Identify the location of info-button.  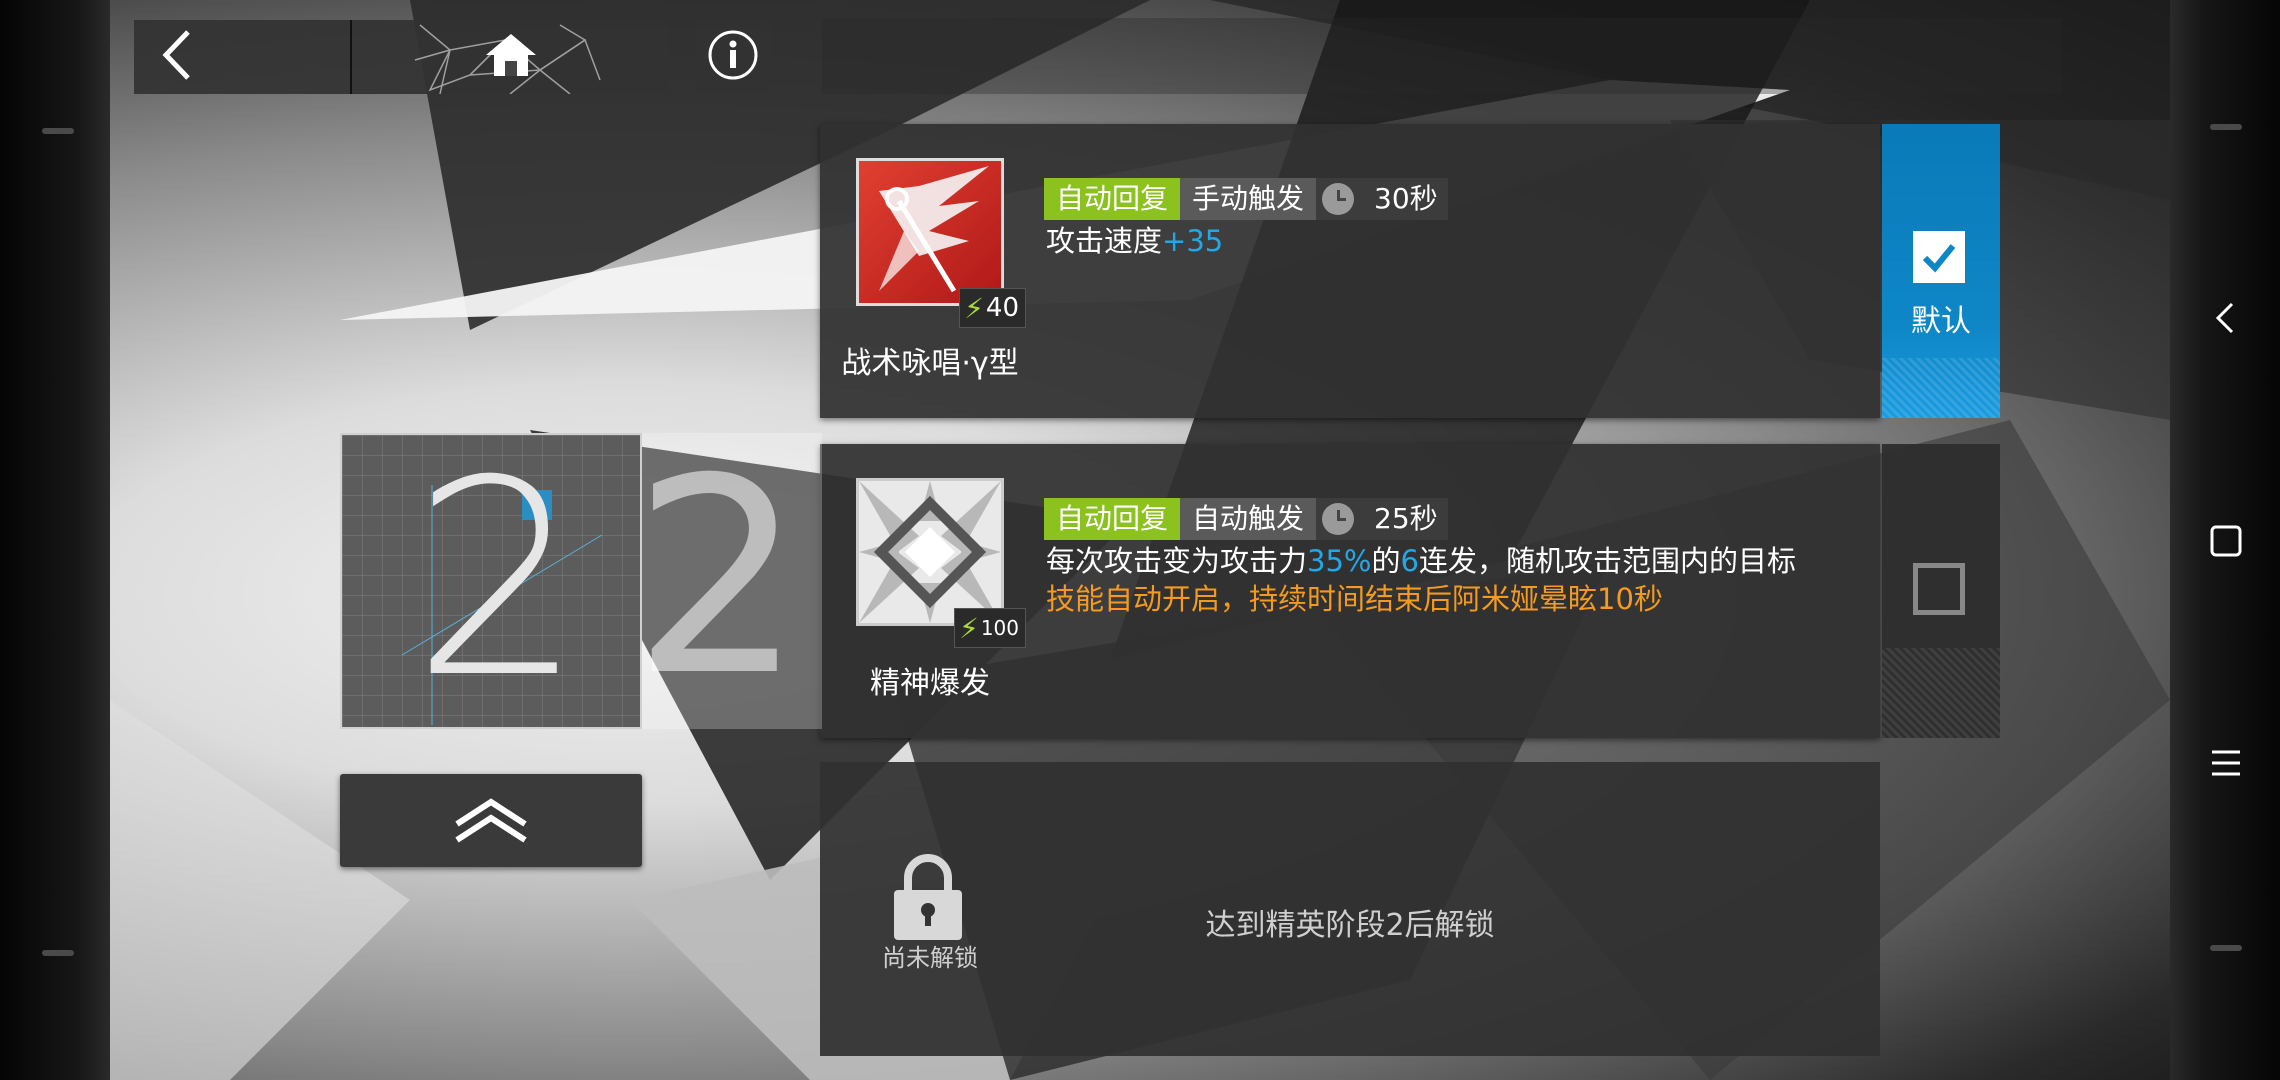
(733, 57).